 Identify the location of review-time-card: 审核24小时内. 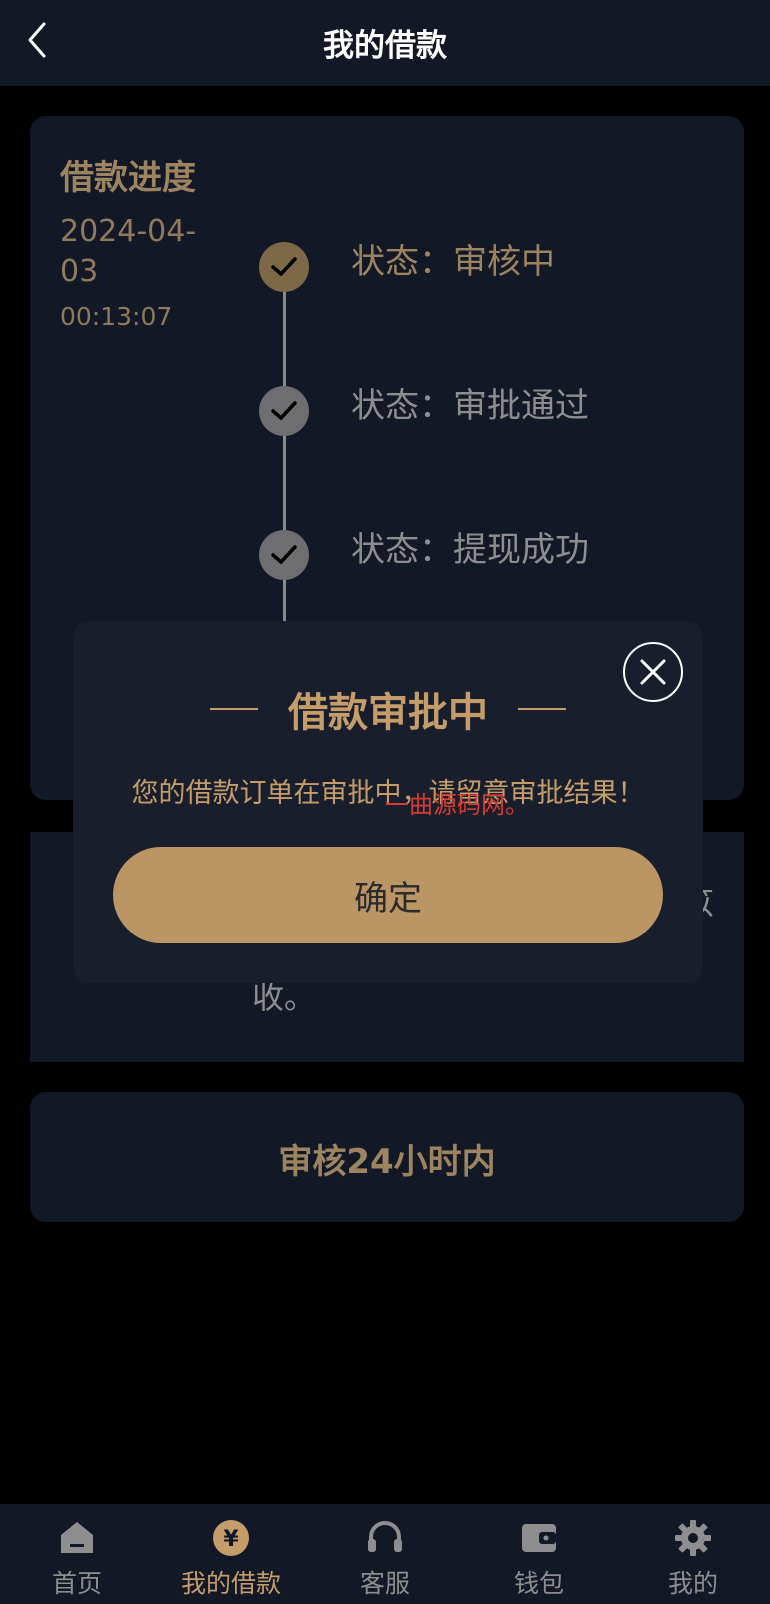
(387, 1157).